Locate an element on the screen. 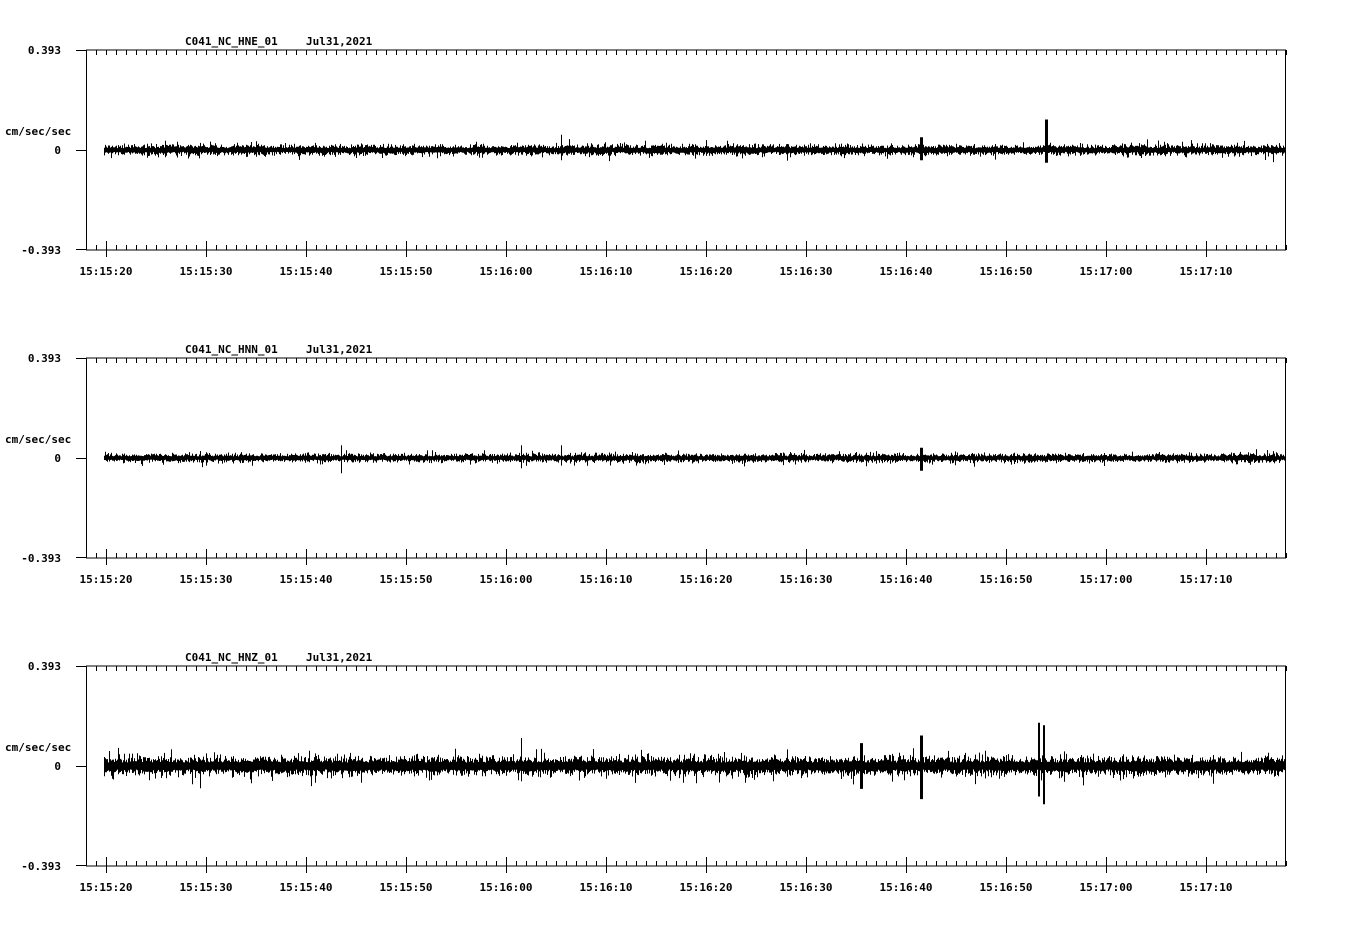  plot-title: C041_NC_HNZ_01 is located at coordinates (231, 657).